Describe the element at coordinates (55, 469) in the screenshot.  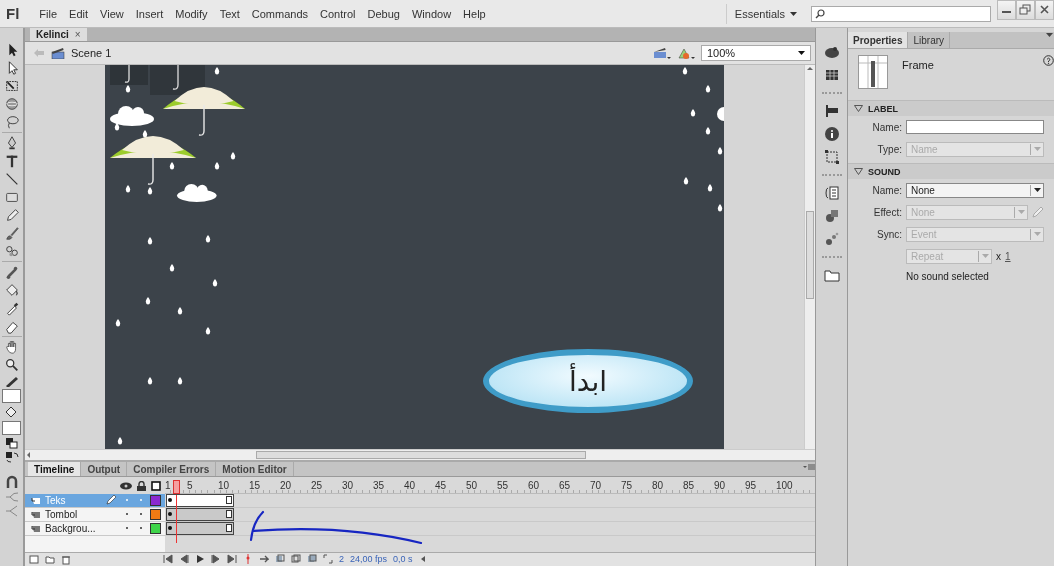
I see `panel-tab: Timeline` at that location.